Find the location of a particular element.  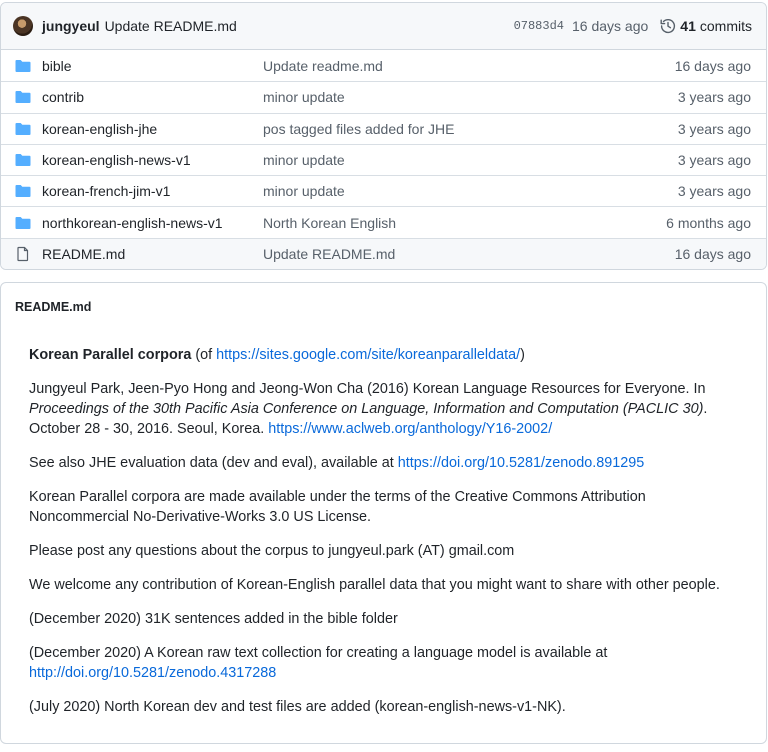

commits-label: commits is located at coordinates (725, 26).